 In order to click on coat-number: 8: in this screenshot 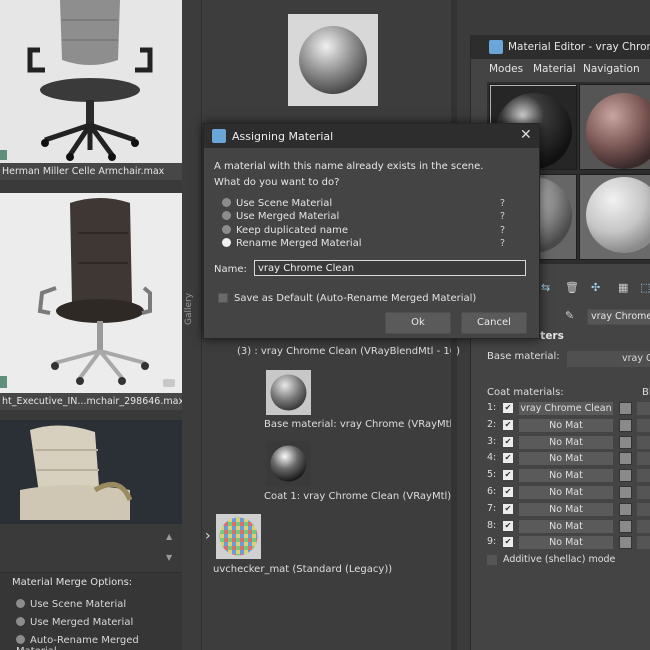, I will do `click(492, 525)`.